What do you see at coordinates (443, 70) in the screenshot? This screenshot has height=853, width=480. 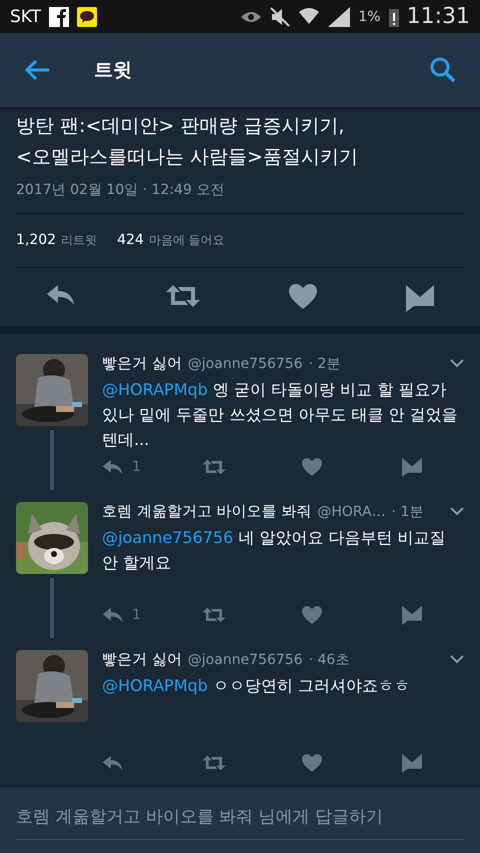 I see `search-icon` at bounding box center [443, 70].